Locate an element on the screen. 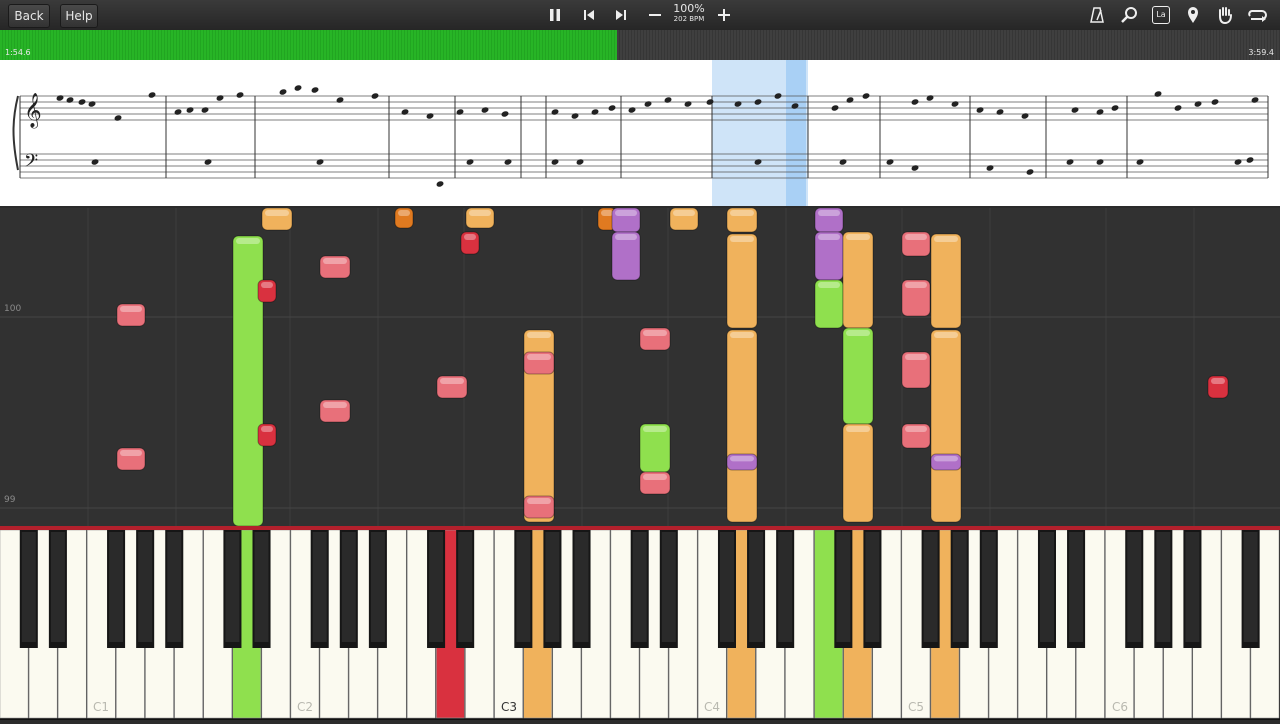 This screenshot has height=724, width=1280. note-label-icon: La is located at coordinates (1161, 15).